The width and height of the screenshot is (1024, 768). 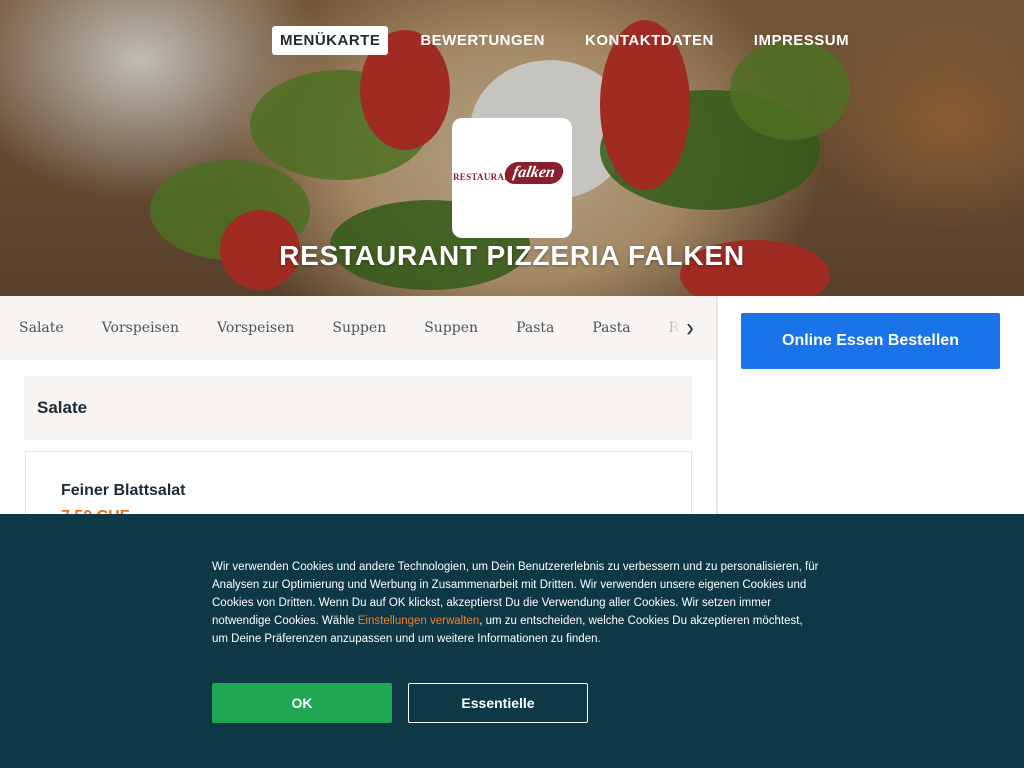 What do you see at coordinates (611, 328) in the screenshot?
I see `category-tab-pasta-2: Pasta` at bounding box center [611, 328].